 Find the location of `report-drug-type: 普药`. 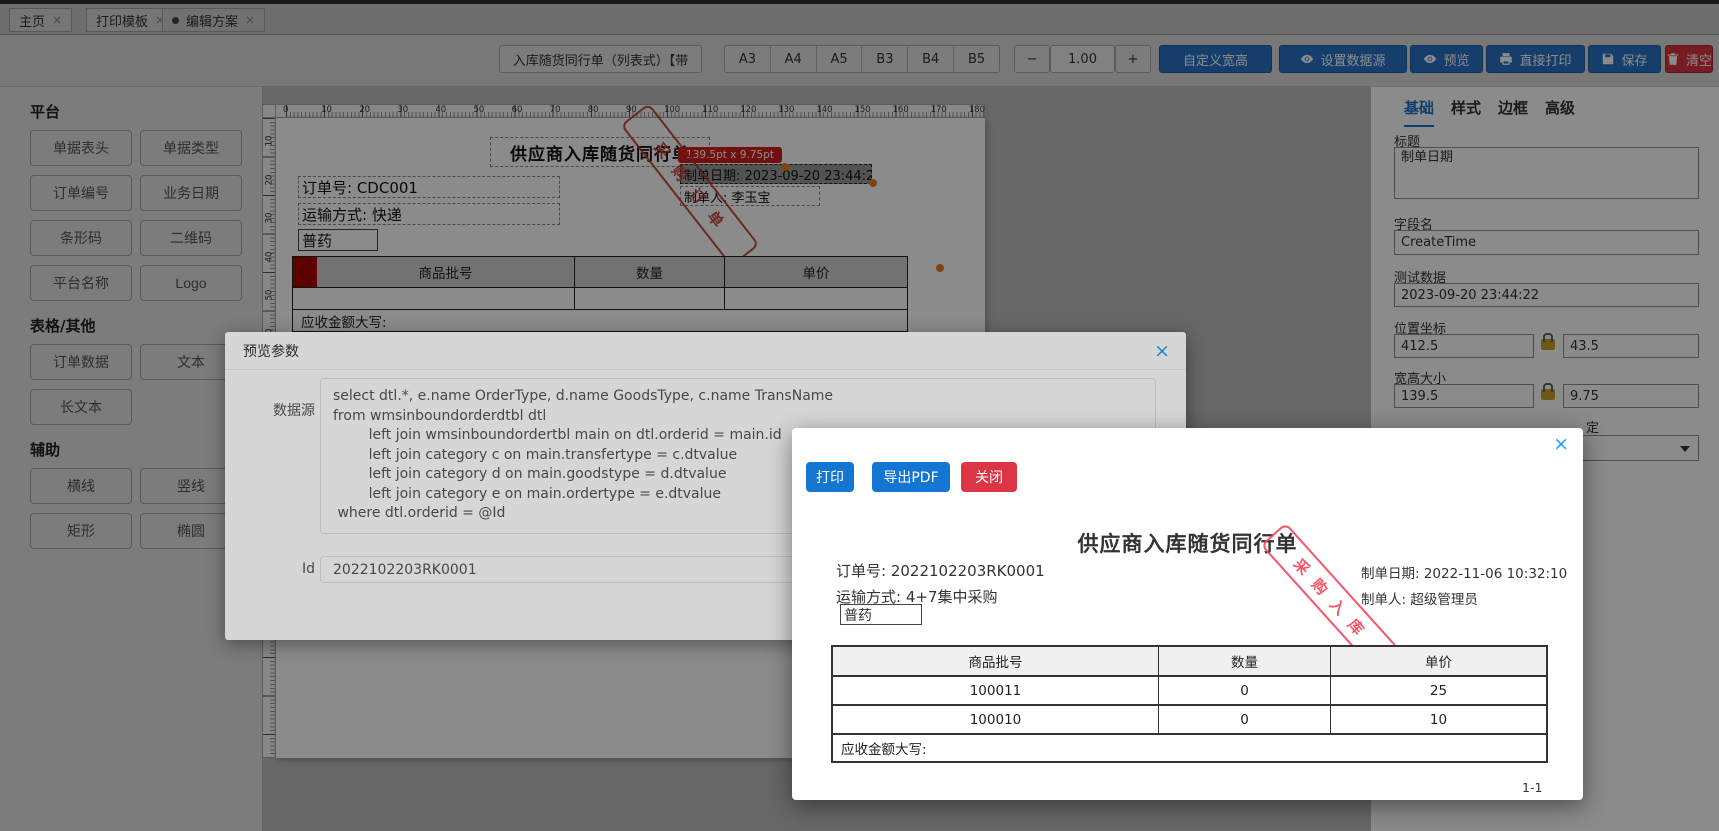

report-drug-type: 普药 is located at coordinates (881, 614).